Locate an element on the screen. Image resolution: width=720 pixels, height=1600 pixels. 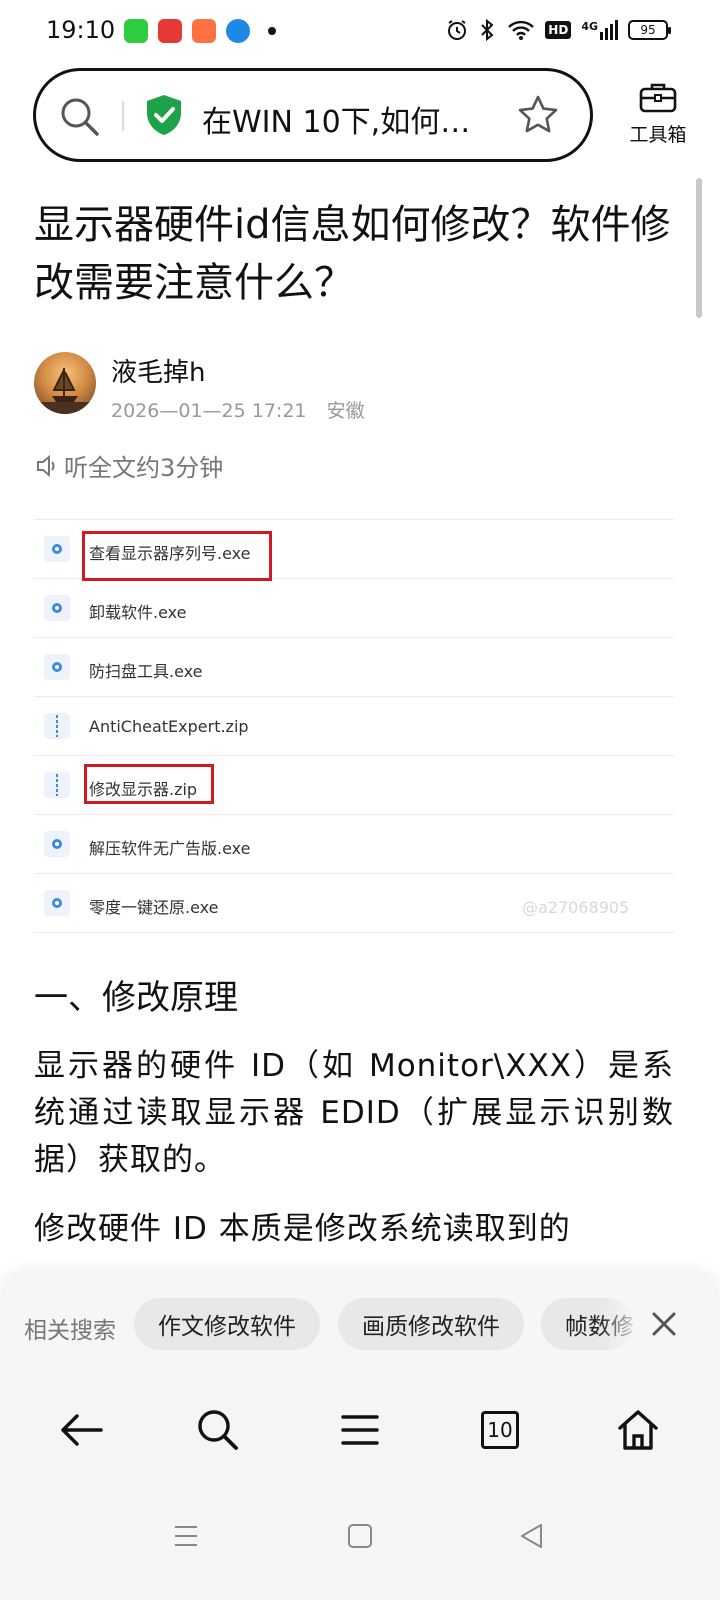
menu-button is located at coordinates (360, 1430).